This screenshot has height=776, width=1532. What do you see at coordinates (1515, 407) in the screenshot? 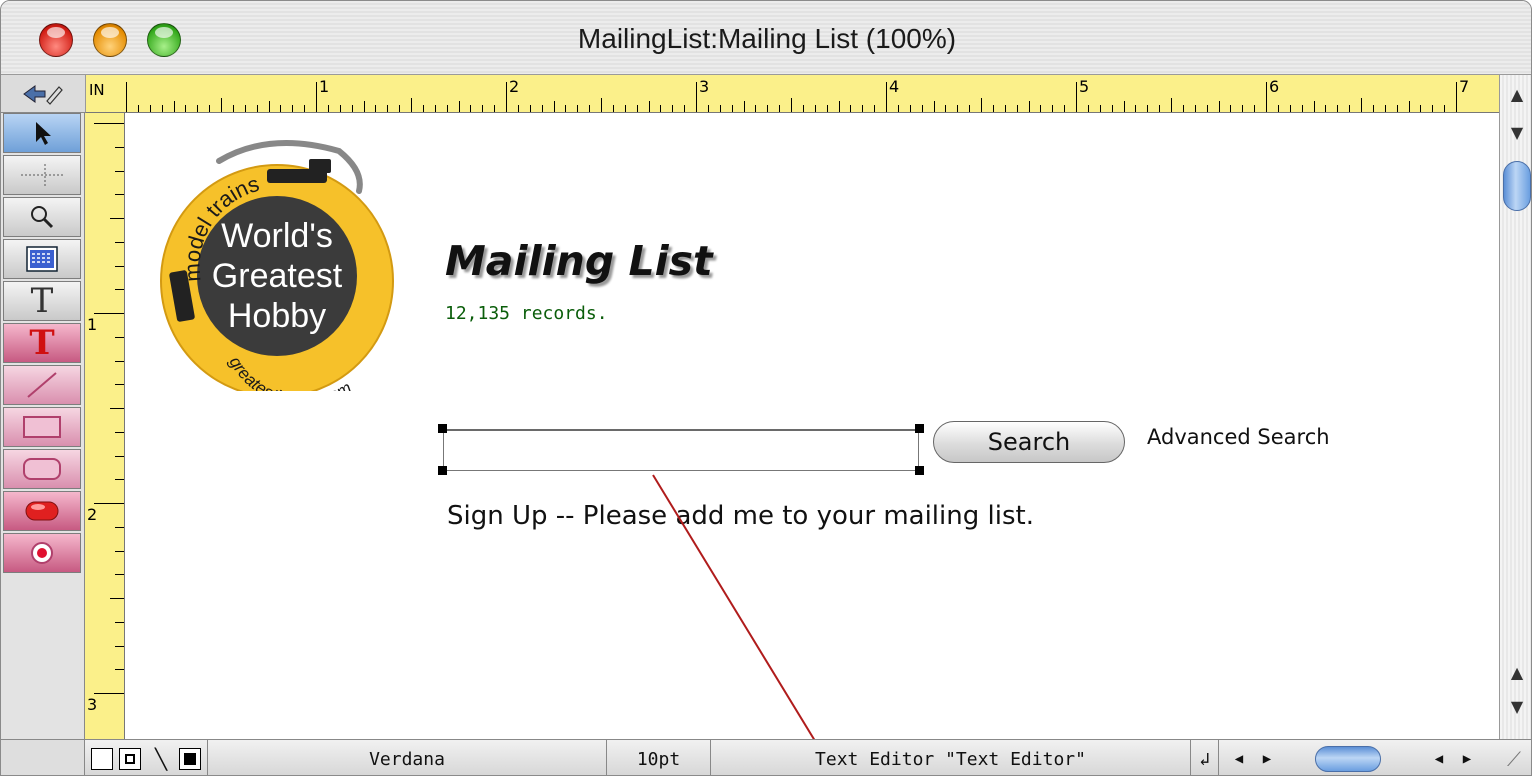
I see `vertical-scrollbar: ▲ ▼ ▲ ▼` at bounding box center [1515, 407].